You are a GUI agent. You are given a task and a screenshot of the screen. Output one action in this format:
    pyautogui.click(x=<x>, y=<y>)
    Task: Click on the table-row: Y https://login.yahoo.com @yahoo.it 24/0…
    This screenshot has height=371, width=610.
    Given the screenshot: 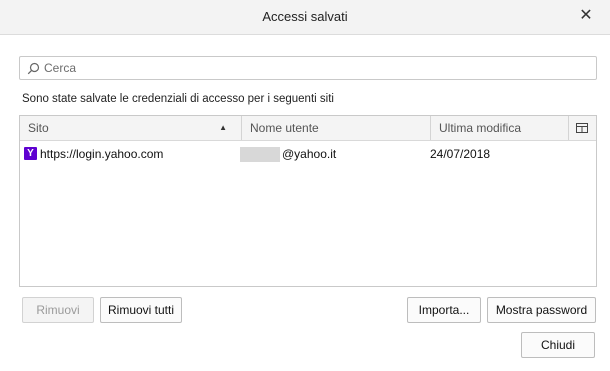 What is the action you would take?
    pyautogui.click(x=308, y=154)
    